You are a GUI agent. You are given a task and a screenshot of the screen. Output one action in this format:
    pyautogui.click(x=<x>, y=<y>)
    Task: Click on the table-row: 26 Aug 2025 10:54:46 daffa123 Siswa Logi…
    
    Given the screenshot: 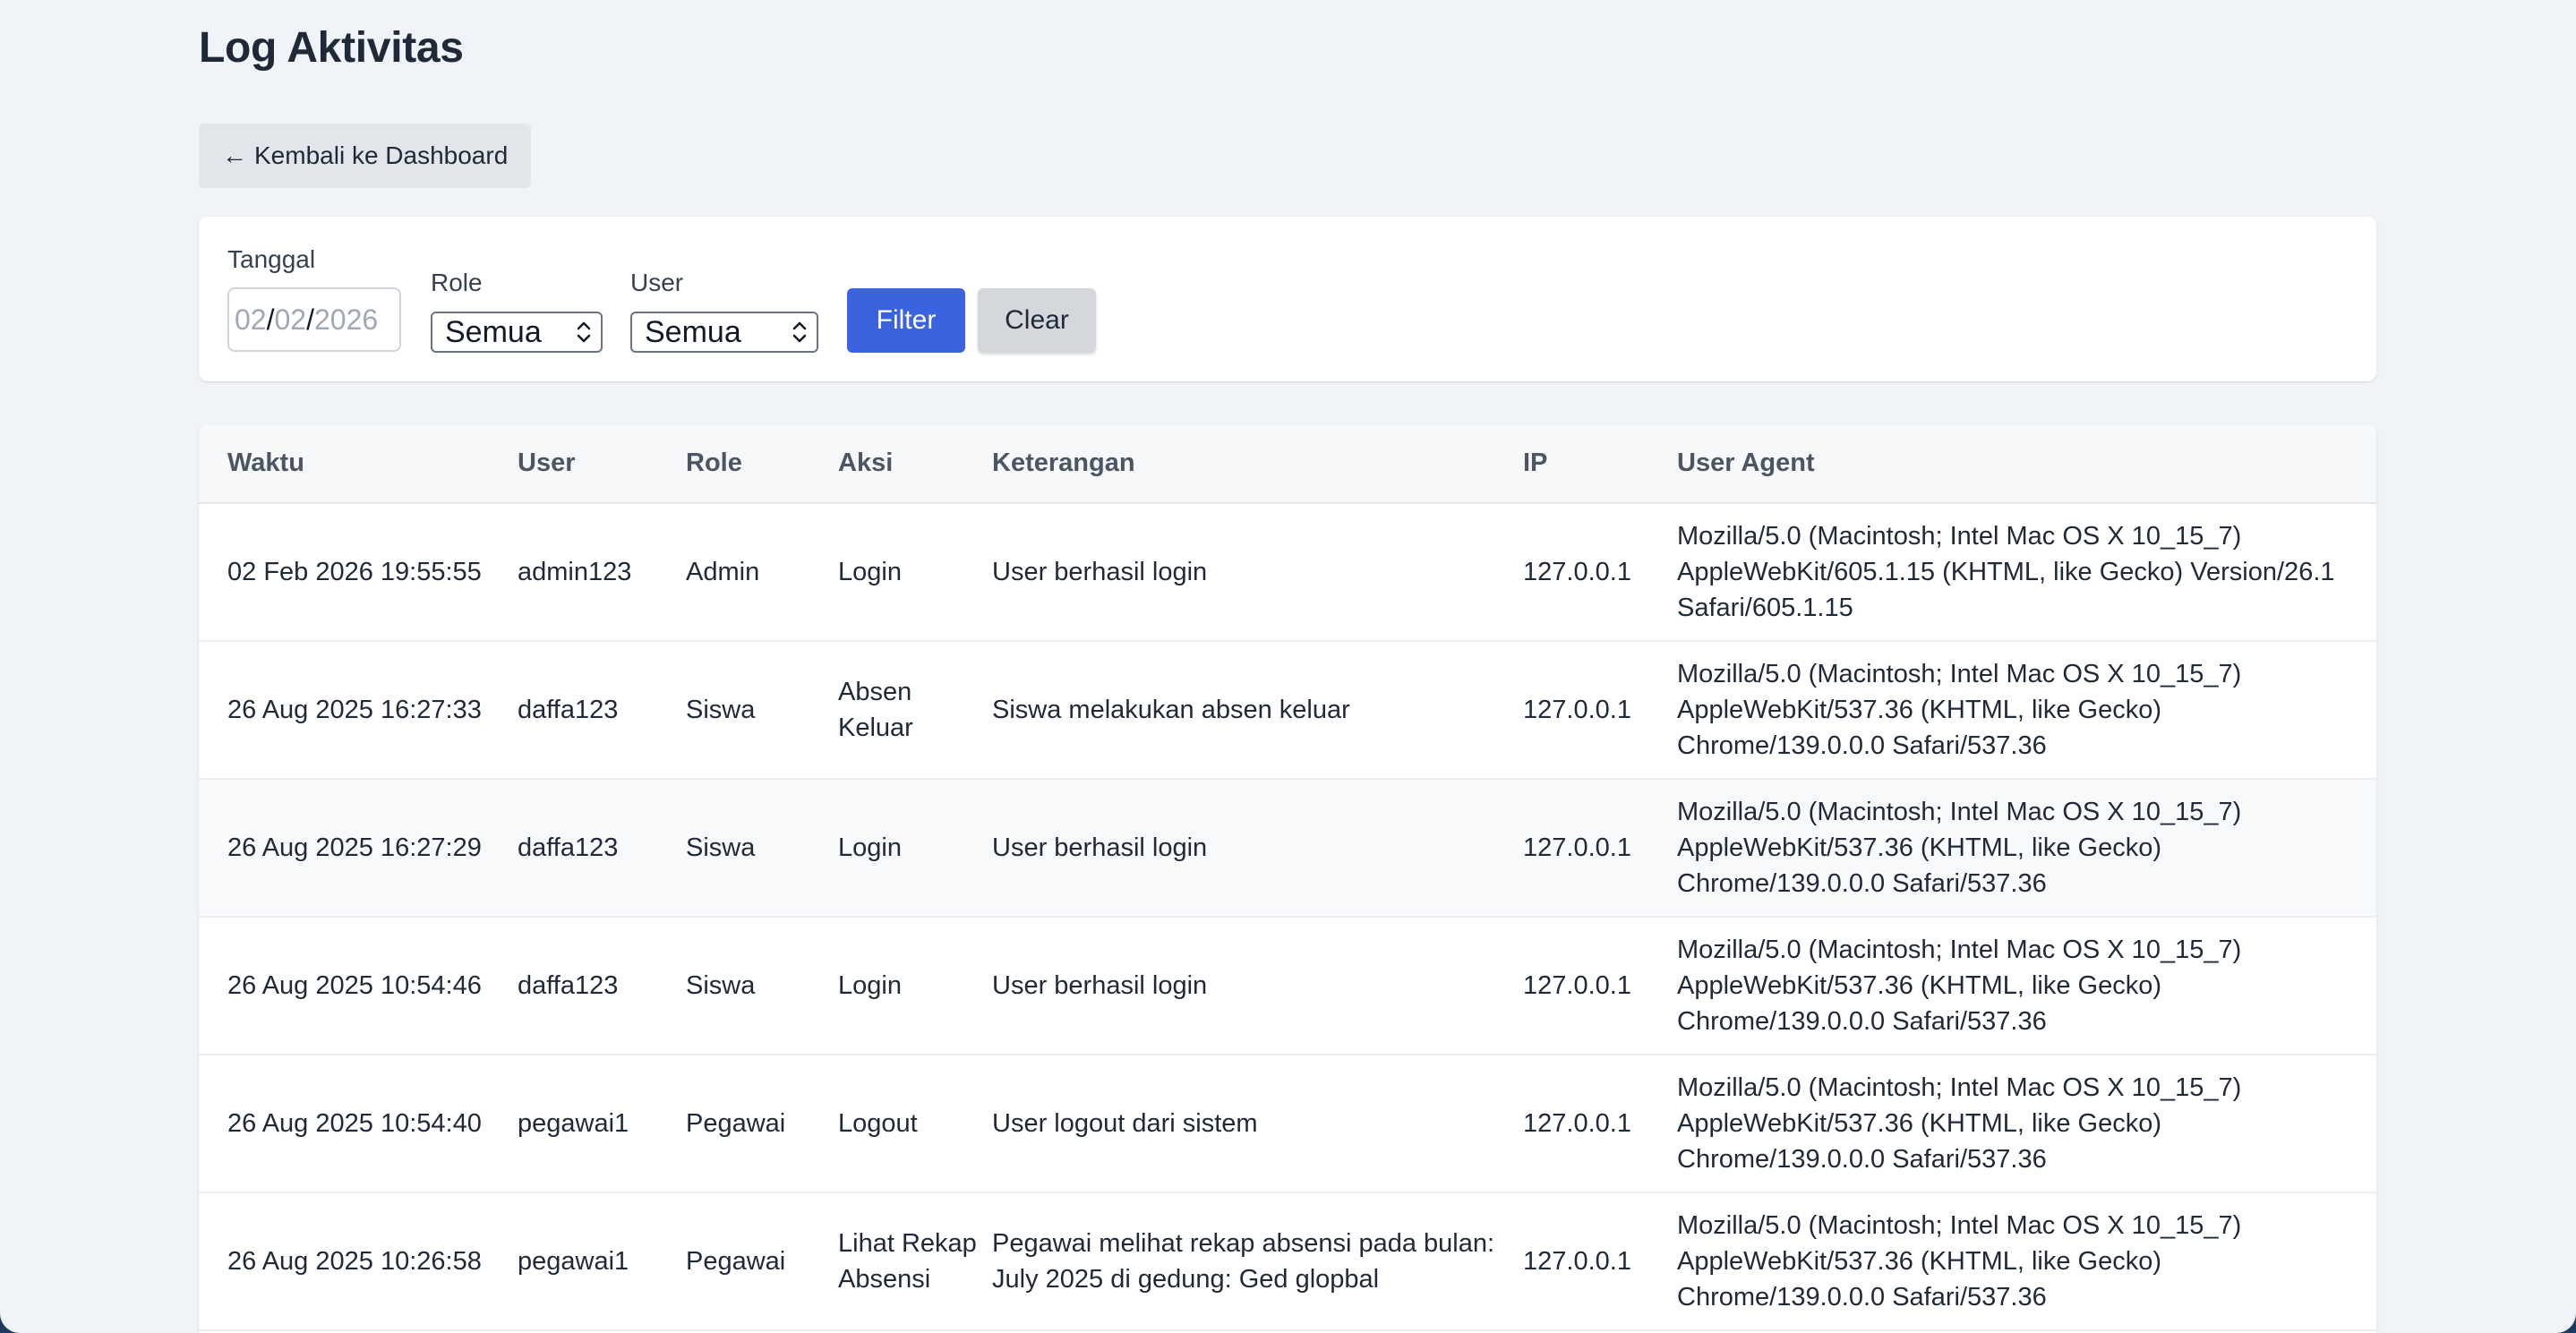 What is the action you would take?
    pyautogui.click(x=1287, y=986)
    